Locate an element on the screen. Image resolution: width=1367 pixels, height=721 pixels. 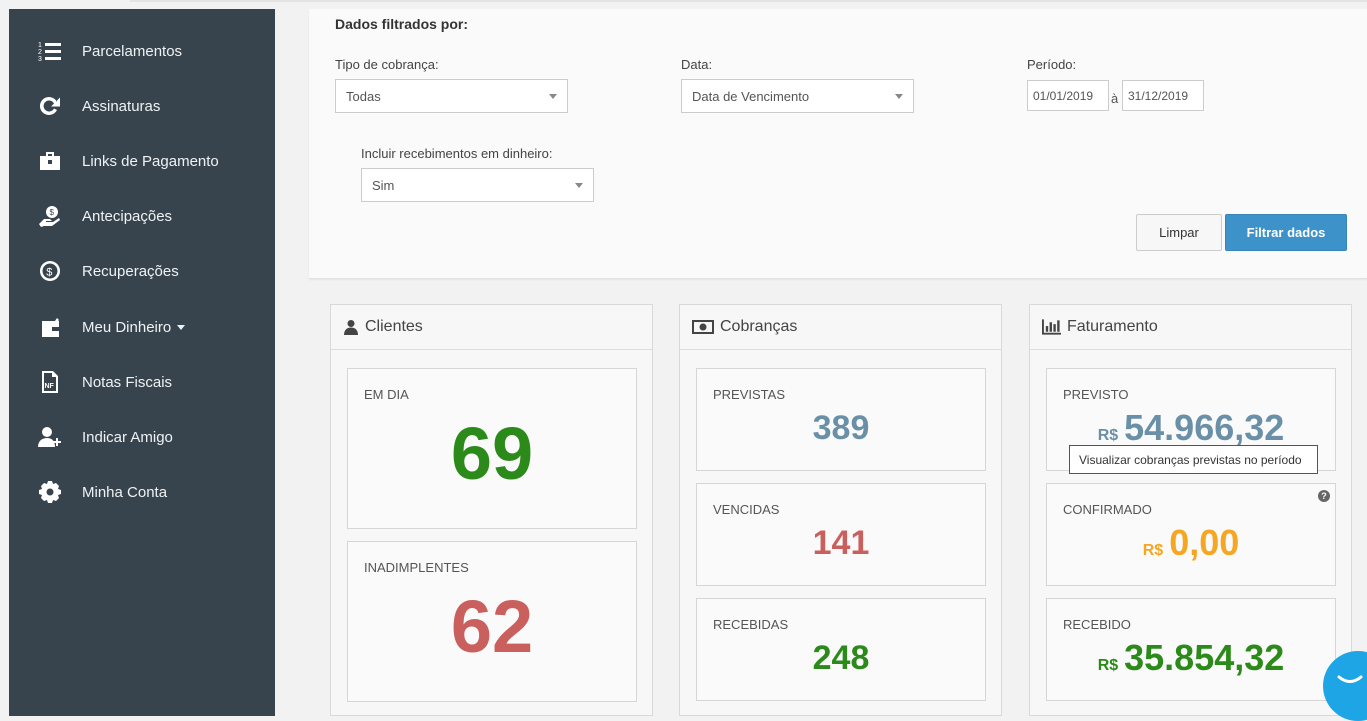
data-select: Data de Vencimento is located at coordinates (797, 96).